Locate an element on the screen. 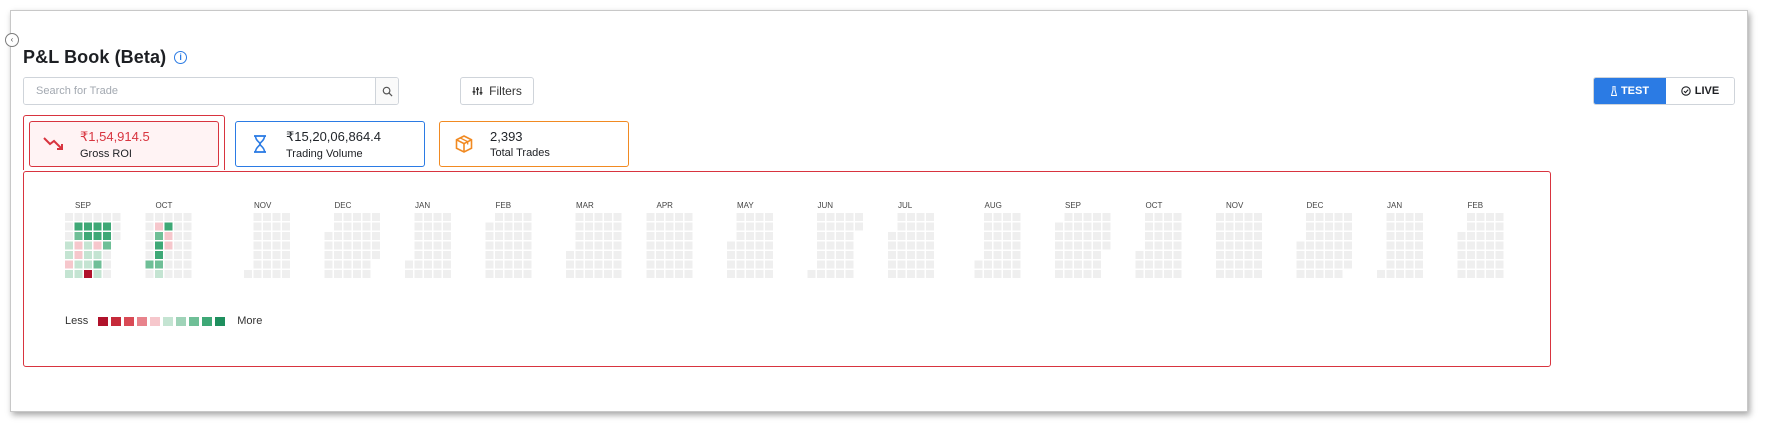 Image resolution: width=1766 pixels, height=426 pixels. trading-volume-card: ₹15,20,06,864.4 Trading Volume is located at coordinates (330, 144).